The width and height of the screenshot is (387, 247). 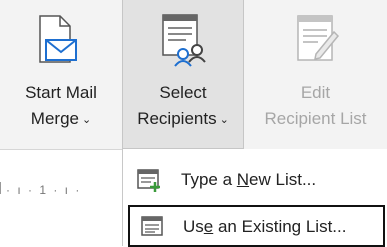 I want to click on edit-recipient-list-icon, so click(x=318, y=38).